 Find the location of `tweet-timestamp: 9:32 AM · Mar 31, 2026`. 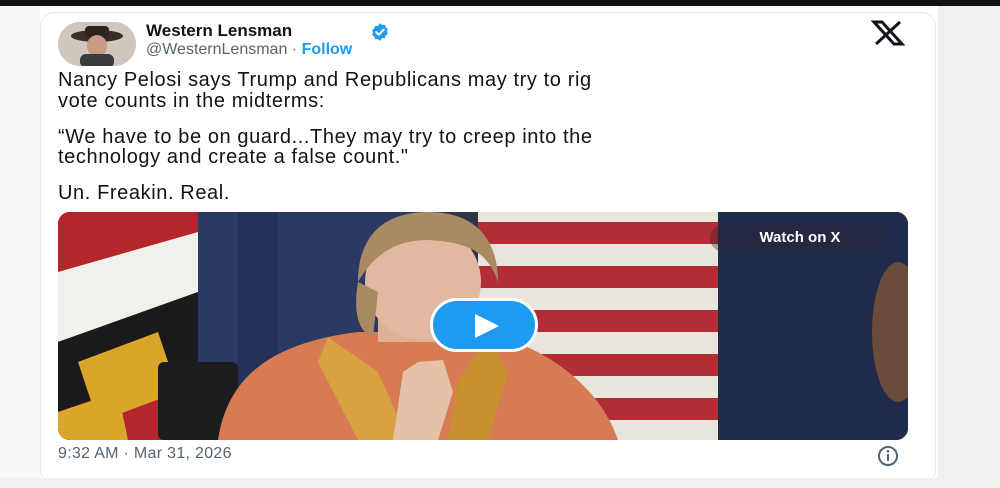

tweet-timestamp: 9:32 AM · Mar 31, 2026 is located at coordinates (145, 454).